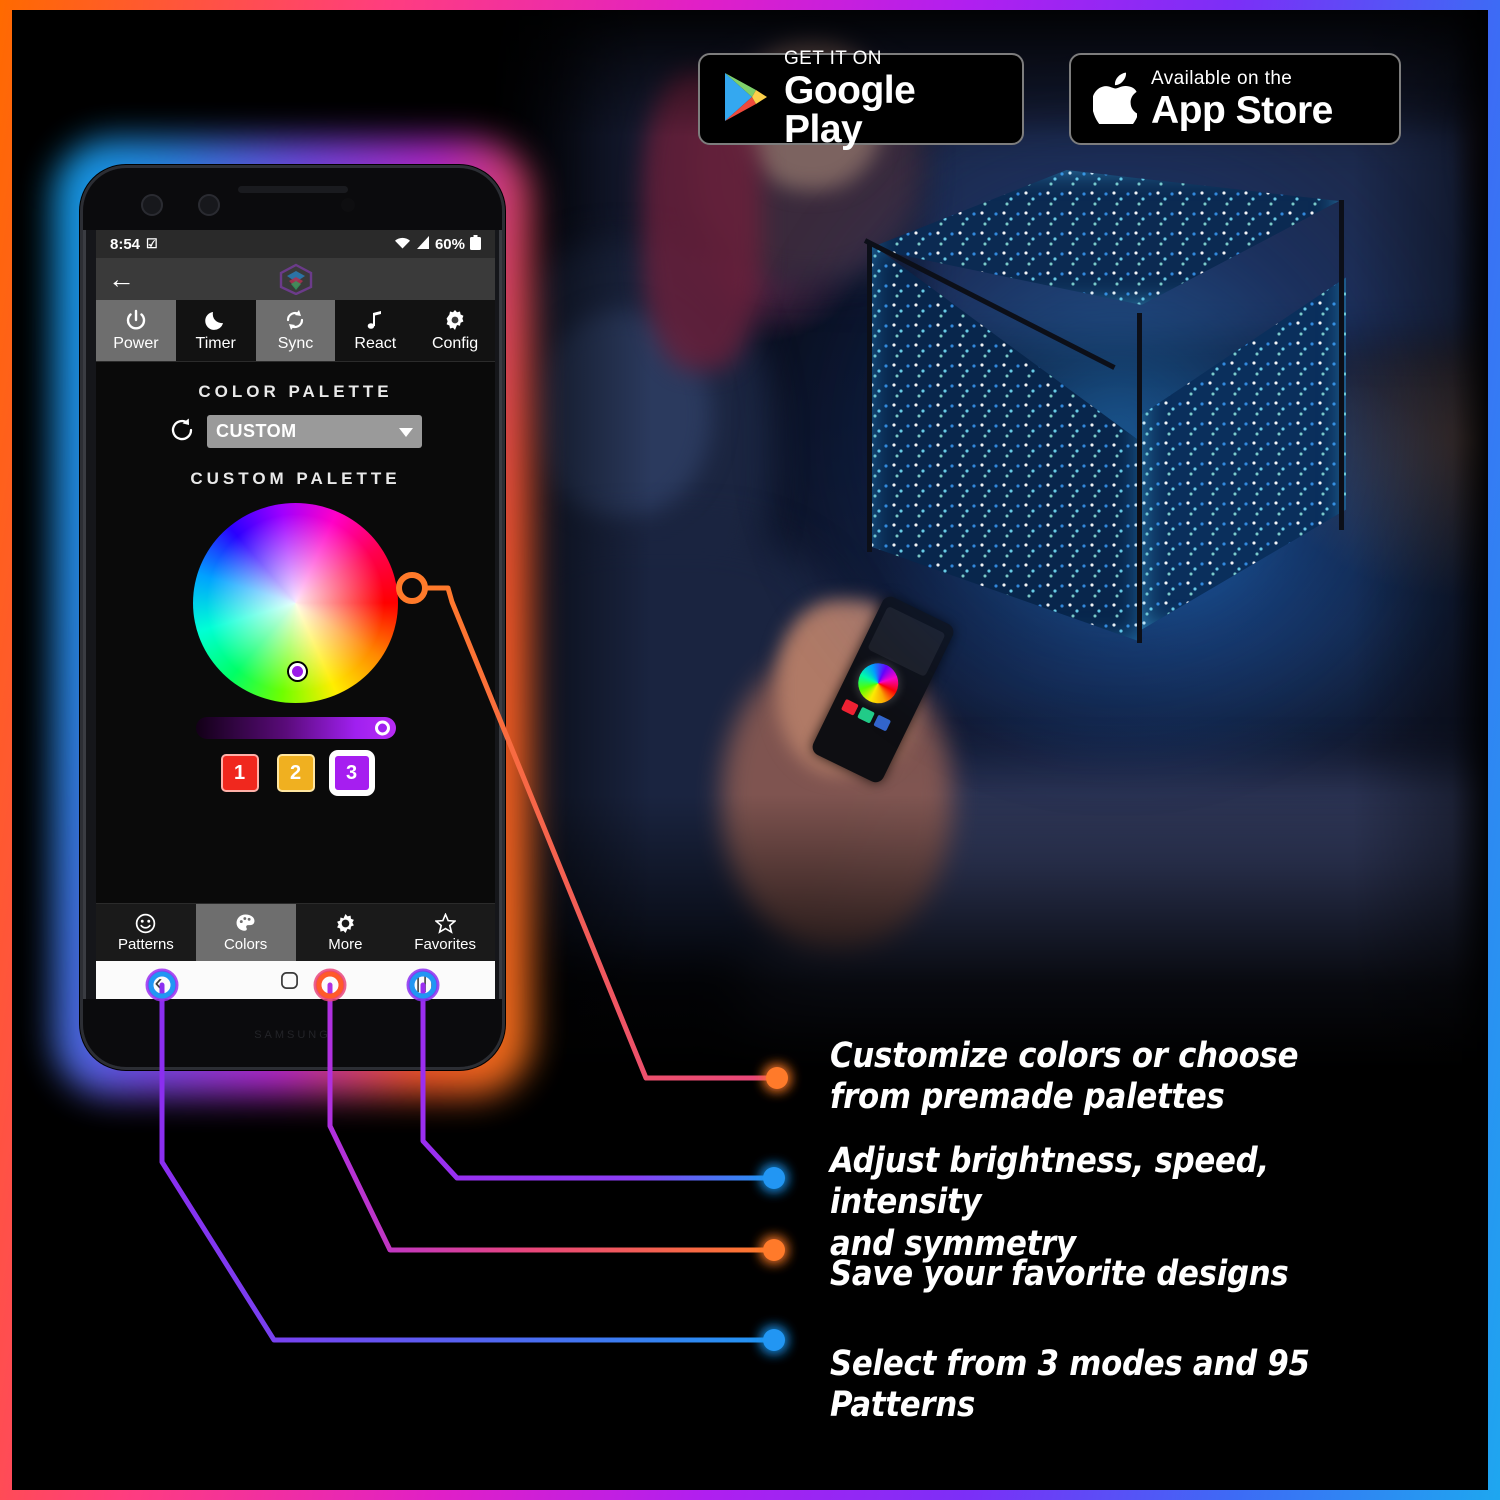  I want to click on star-icon, so click(445, 922).